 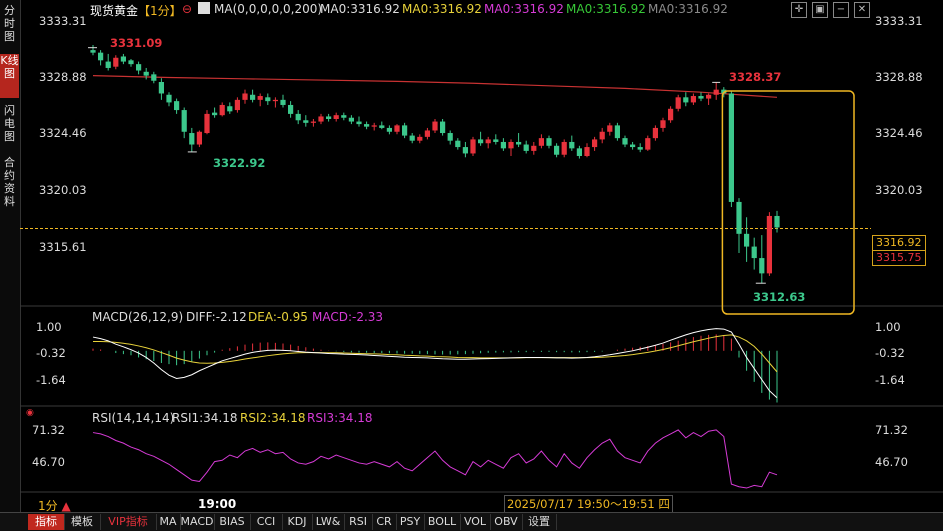 What do you see at coordinates (239, 163) in the screenshot?
I see `annotation-low-left: 3322.92` at bounding box center [239, 163].